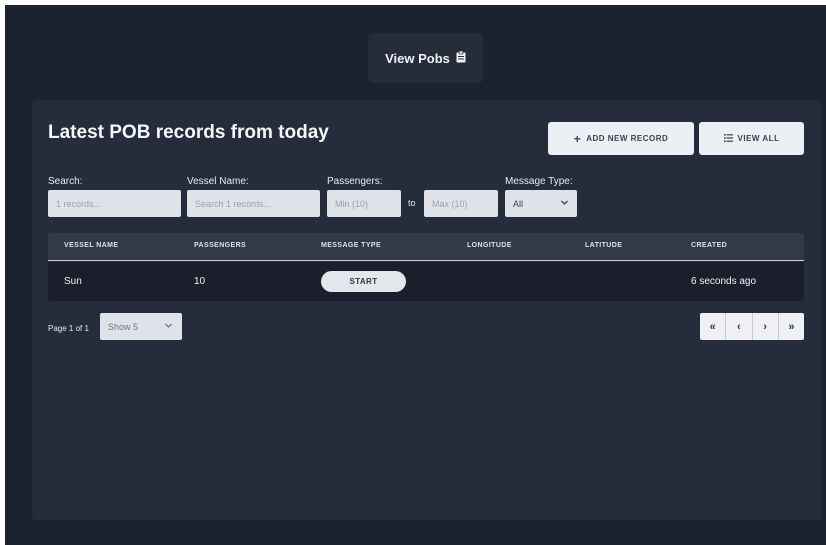  Describe the element at coordinates (791, 326) in the screenshot. I see `last-page-button: »` at that location.